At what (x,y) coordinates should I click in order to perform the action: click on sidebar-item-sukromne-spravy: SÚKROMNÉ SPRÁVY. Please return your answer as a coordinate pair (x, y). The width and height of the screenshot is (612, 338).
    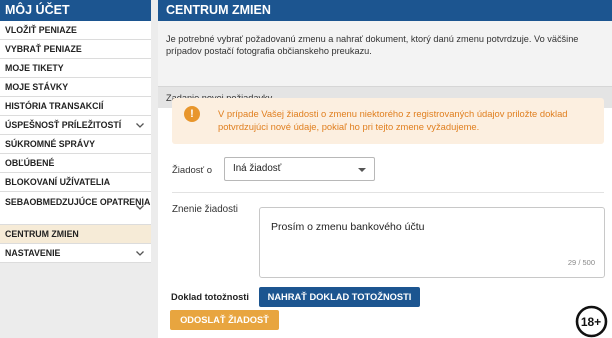
    Looking at the image, I should click on (75, 144).